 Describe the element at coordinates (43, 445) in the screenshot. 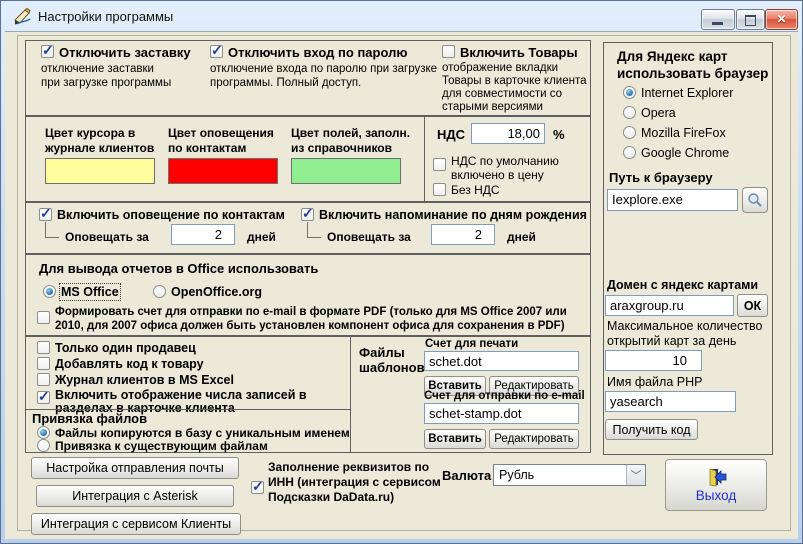

I see `binding-existing-radio` at that location.